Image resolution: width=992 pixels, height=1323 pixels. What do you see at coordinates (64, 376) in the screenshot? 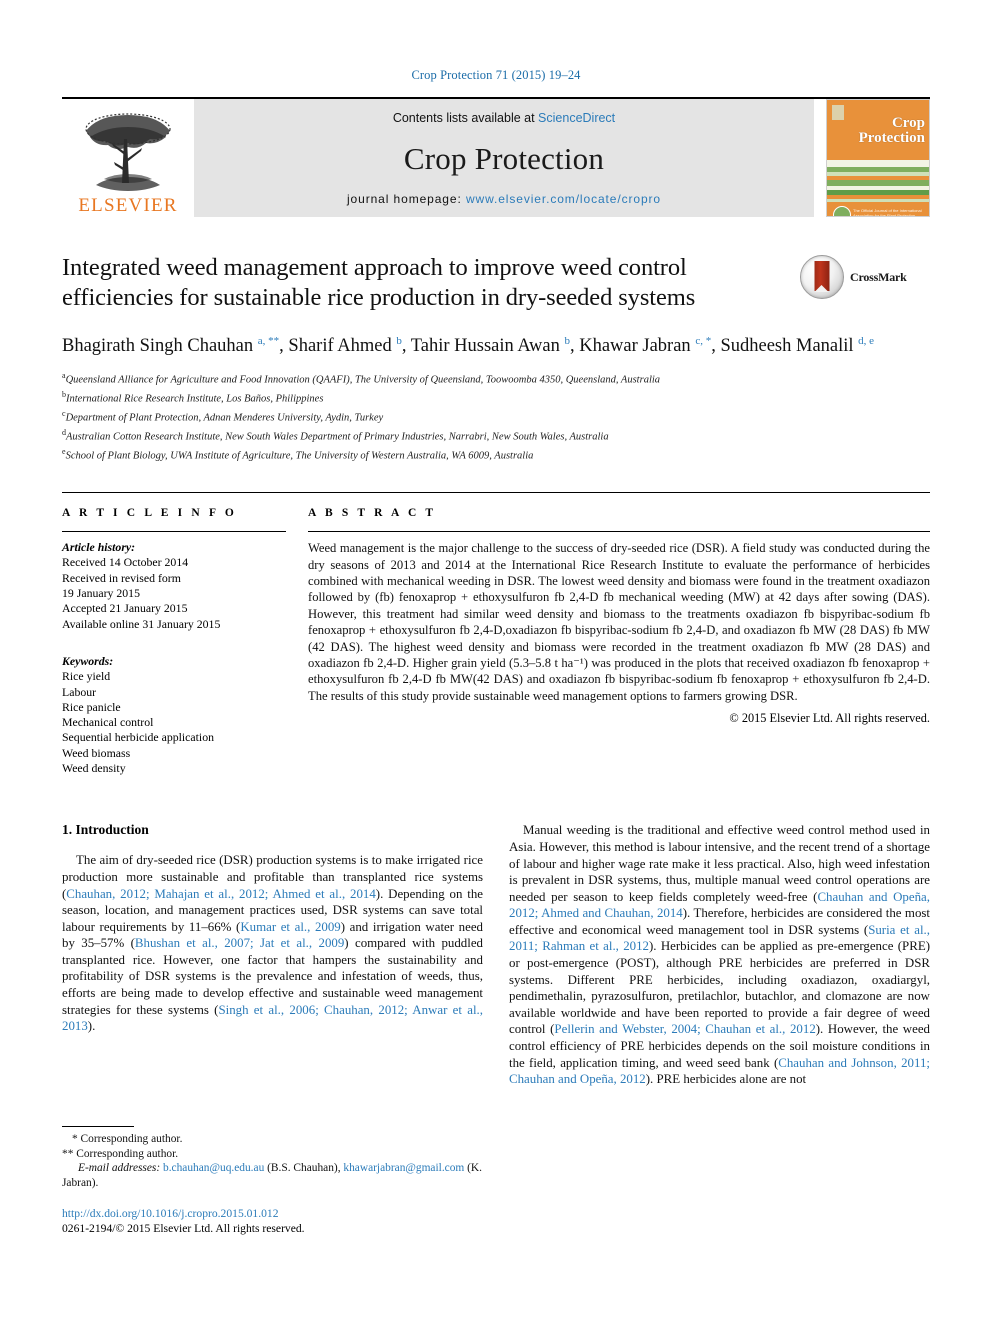
I see `affiliation-label: a` at bounding box center [64, 376].